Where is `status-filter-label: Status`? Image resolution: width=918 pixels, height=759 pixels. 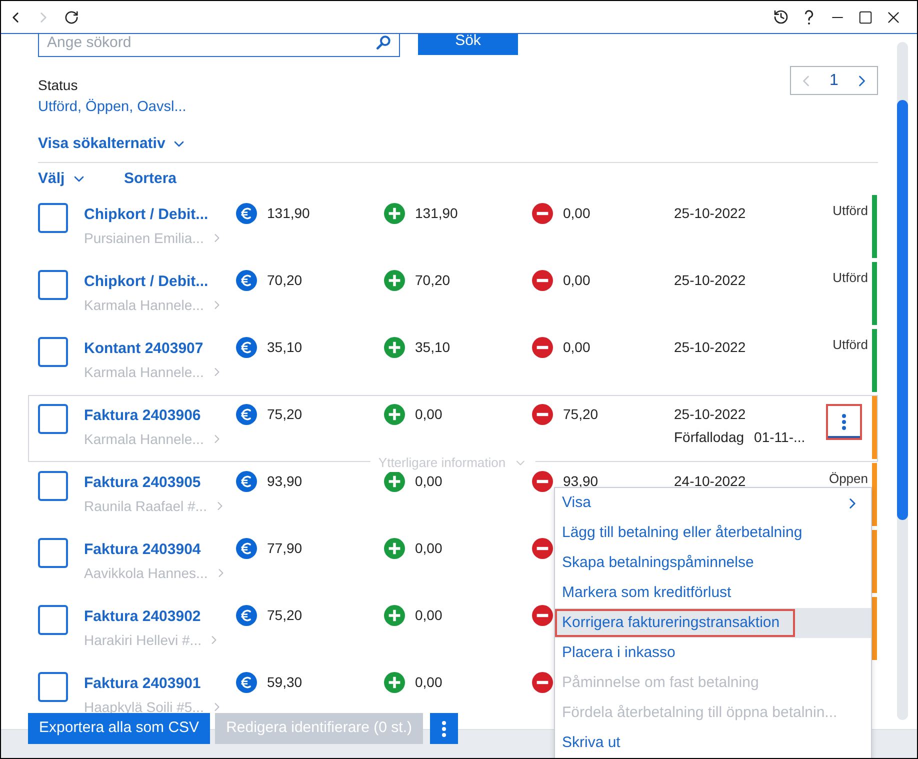 status-filter-label: Status is located at coordinates (58, 85).